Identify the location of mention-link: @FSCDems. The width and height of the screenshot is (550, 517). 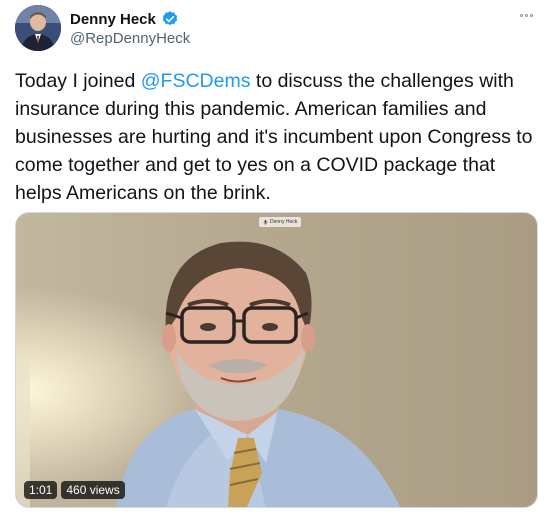
(196, 81).